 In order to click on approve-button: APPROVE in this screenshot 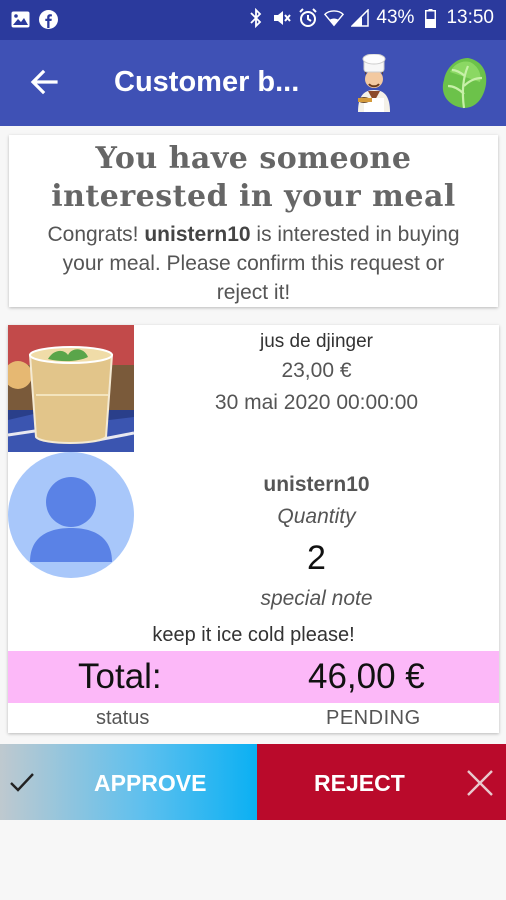, I will do `click(128, 782)`.